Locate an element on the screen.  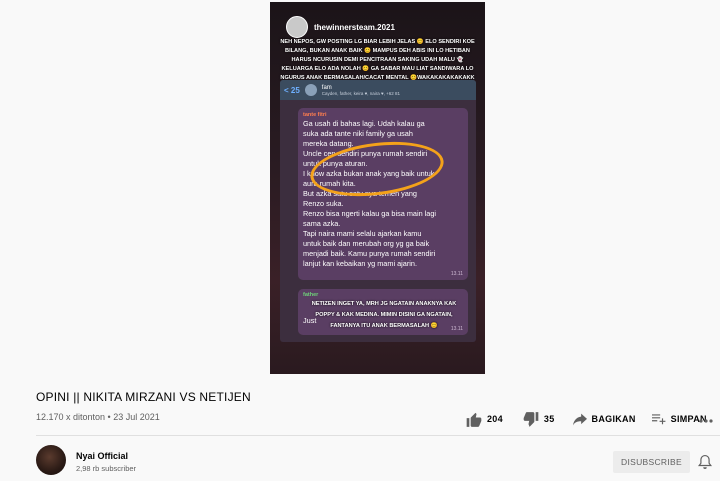
share-button: BAGIKAN is located at coordinates (604, 419).